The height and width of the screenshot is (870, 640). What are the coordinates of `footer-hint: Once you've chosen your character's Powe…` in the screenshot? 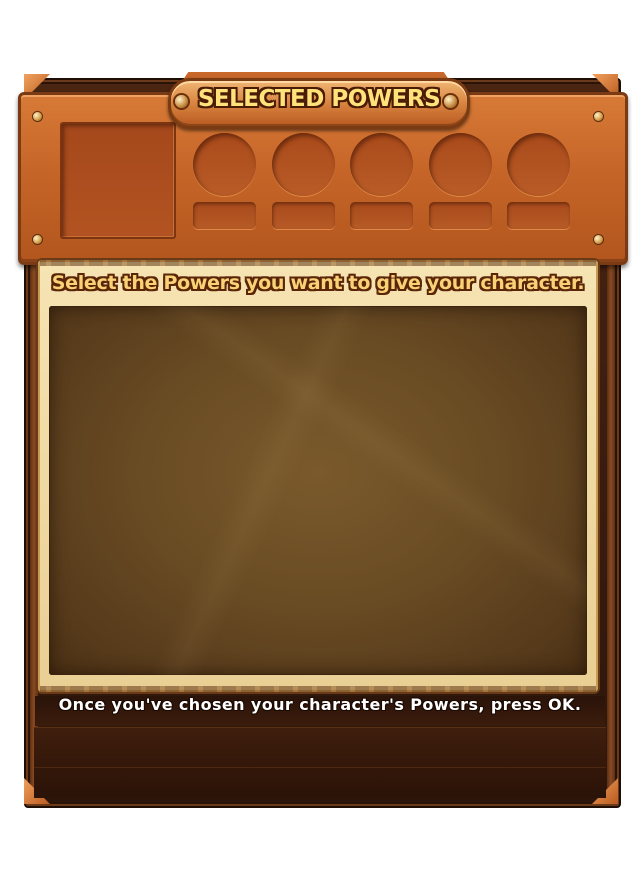 It's located at (320, 704).